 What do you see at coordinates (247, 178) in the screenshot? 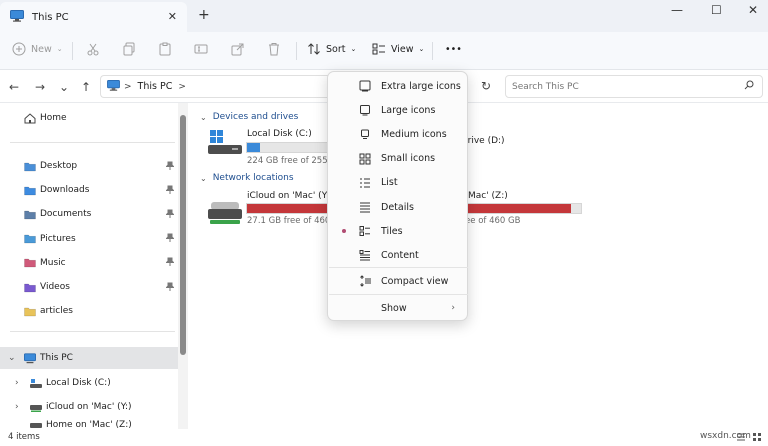
I see `group-network-locations: ⌄ Network locations` at bounding box center [247, 178].